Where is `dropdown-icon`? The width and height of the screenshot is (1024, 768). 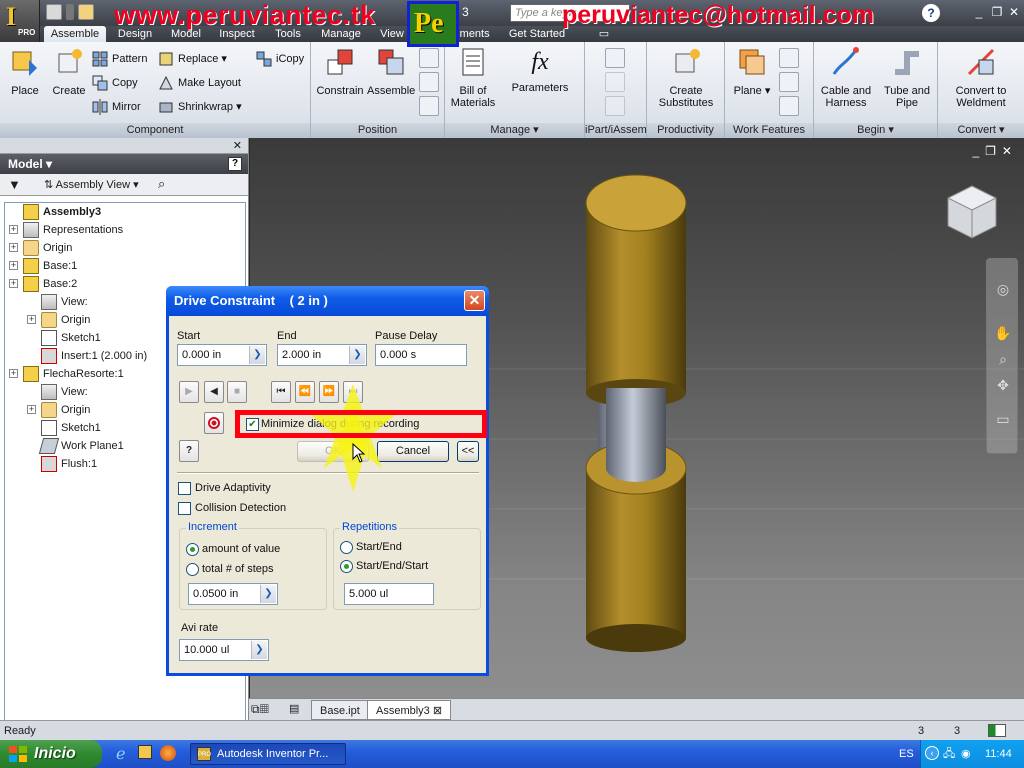
dropdown-icon is located at coordinates (70, 12).